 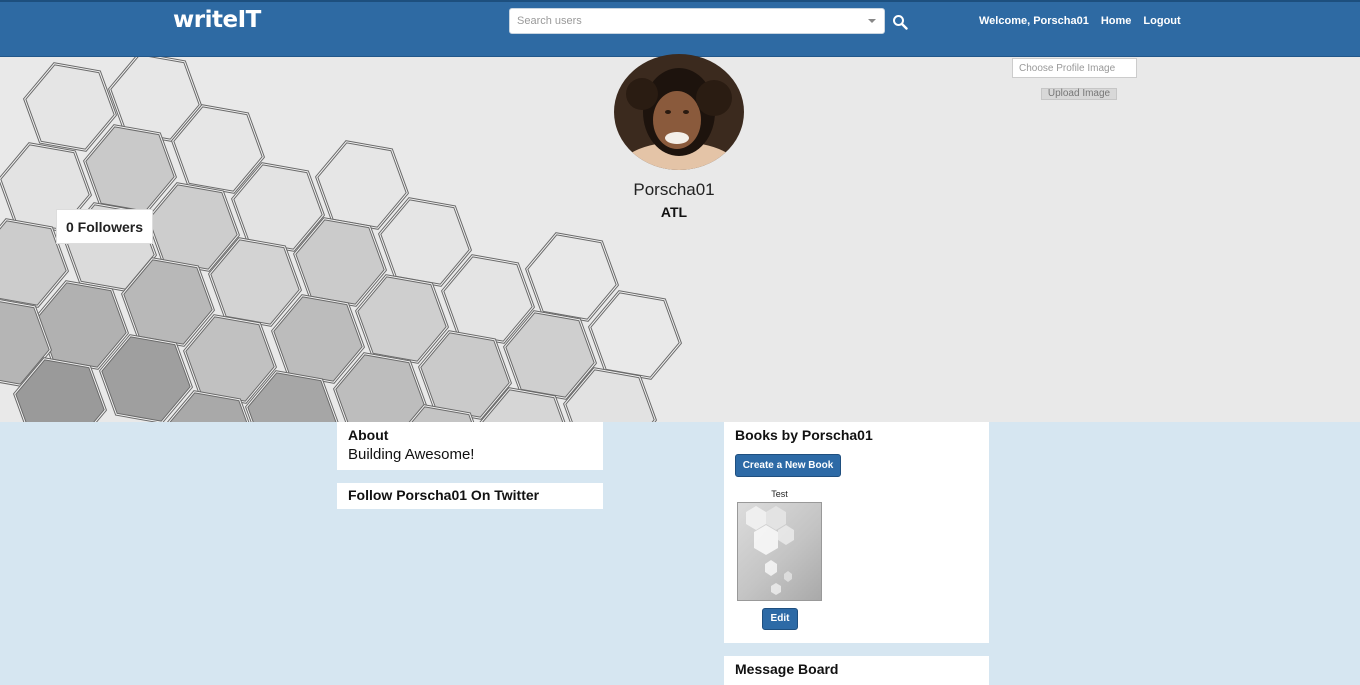 I want to click on top-navbar: writeIT Welcome, Porscha01 Home Logout, so click(x=680, y=28).